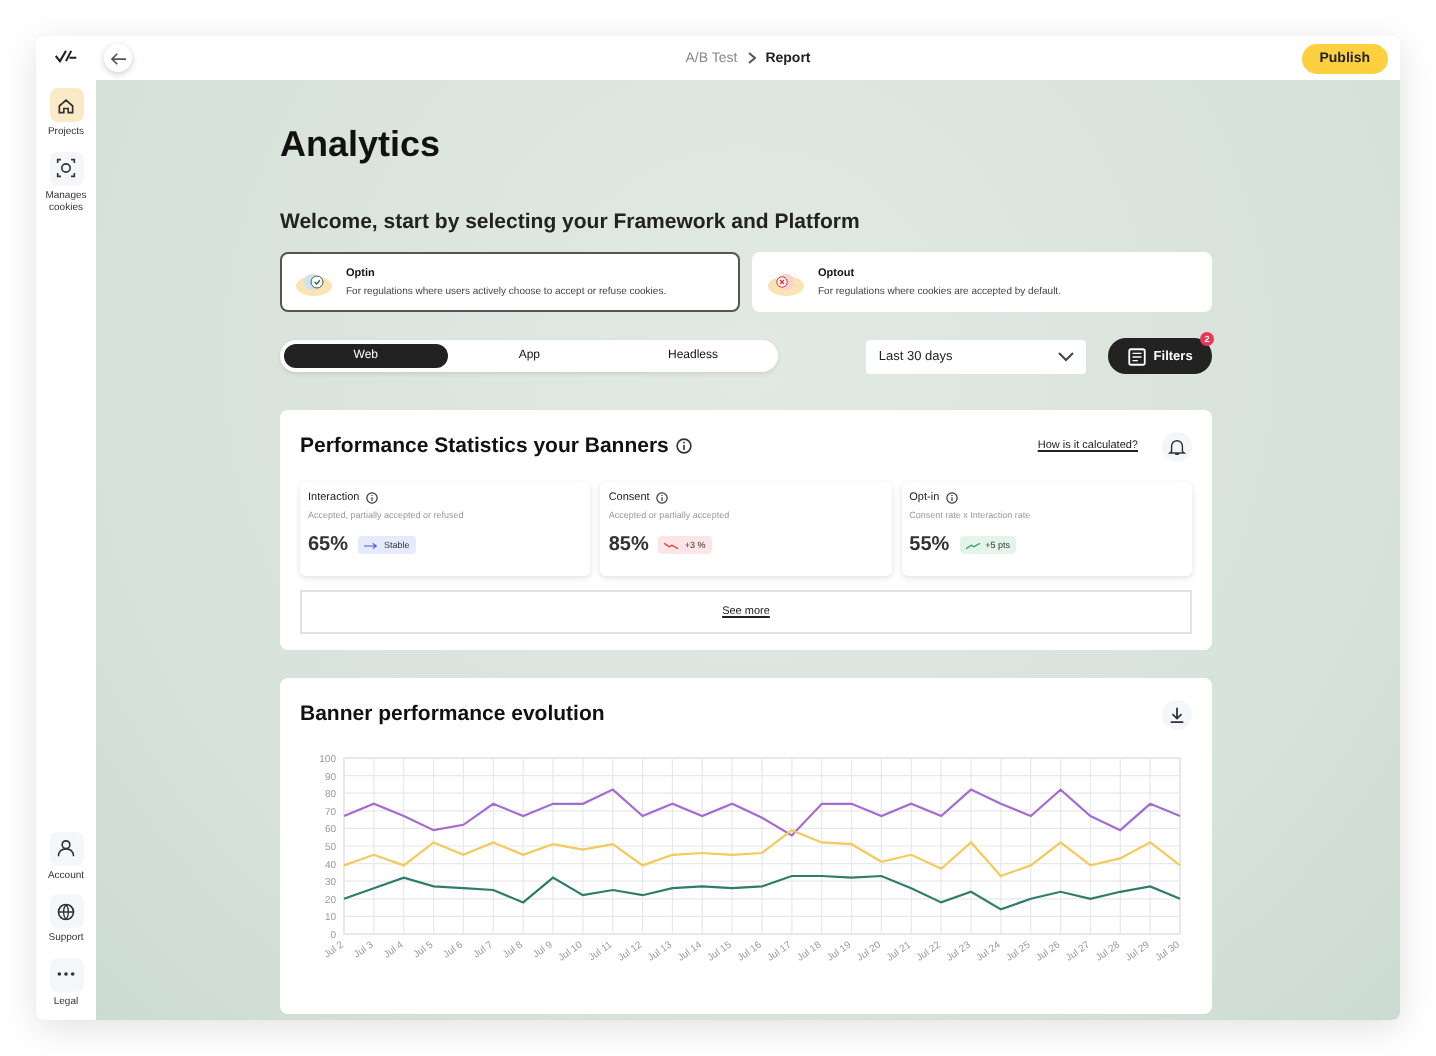 Image resolution: width=1436 pixels, height=1056 pixels. I want to click on trend-down-icon, so click(671, 545).